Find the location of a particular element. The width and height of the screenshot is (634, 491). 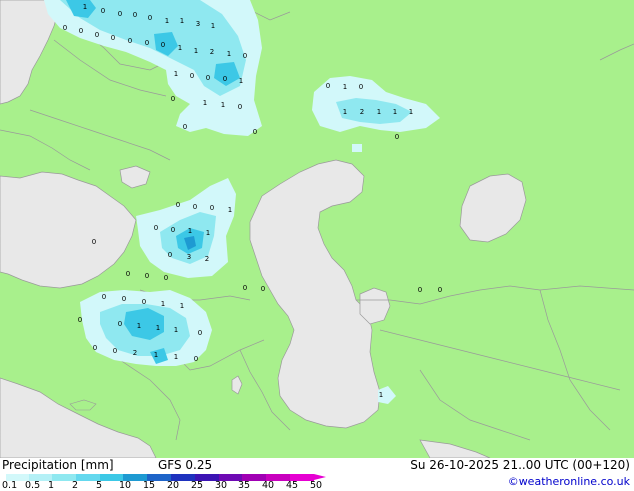

colorbar-label: 35 is located at coordinates (244, 485).